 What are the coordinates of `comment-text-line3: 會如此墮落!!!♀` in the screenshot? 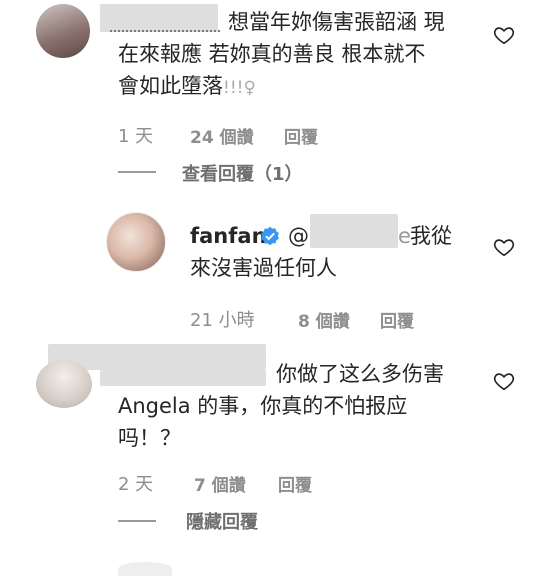 It's located at (187, 87).